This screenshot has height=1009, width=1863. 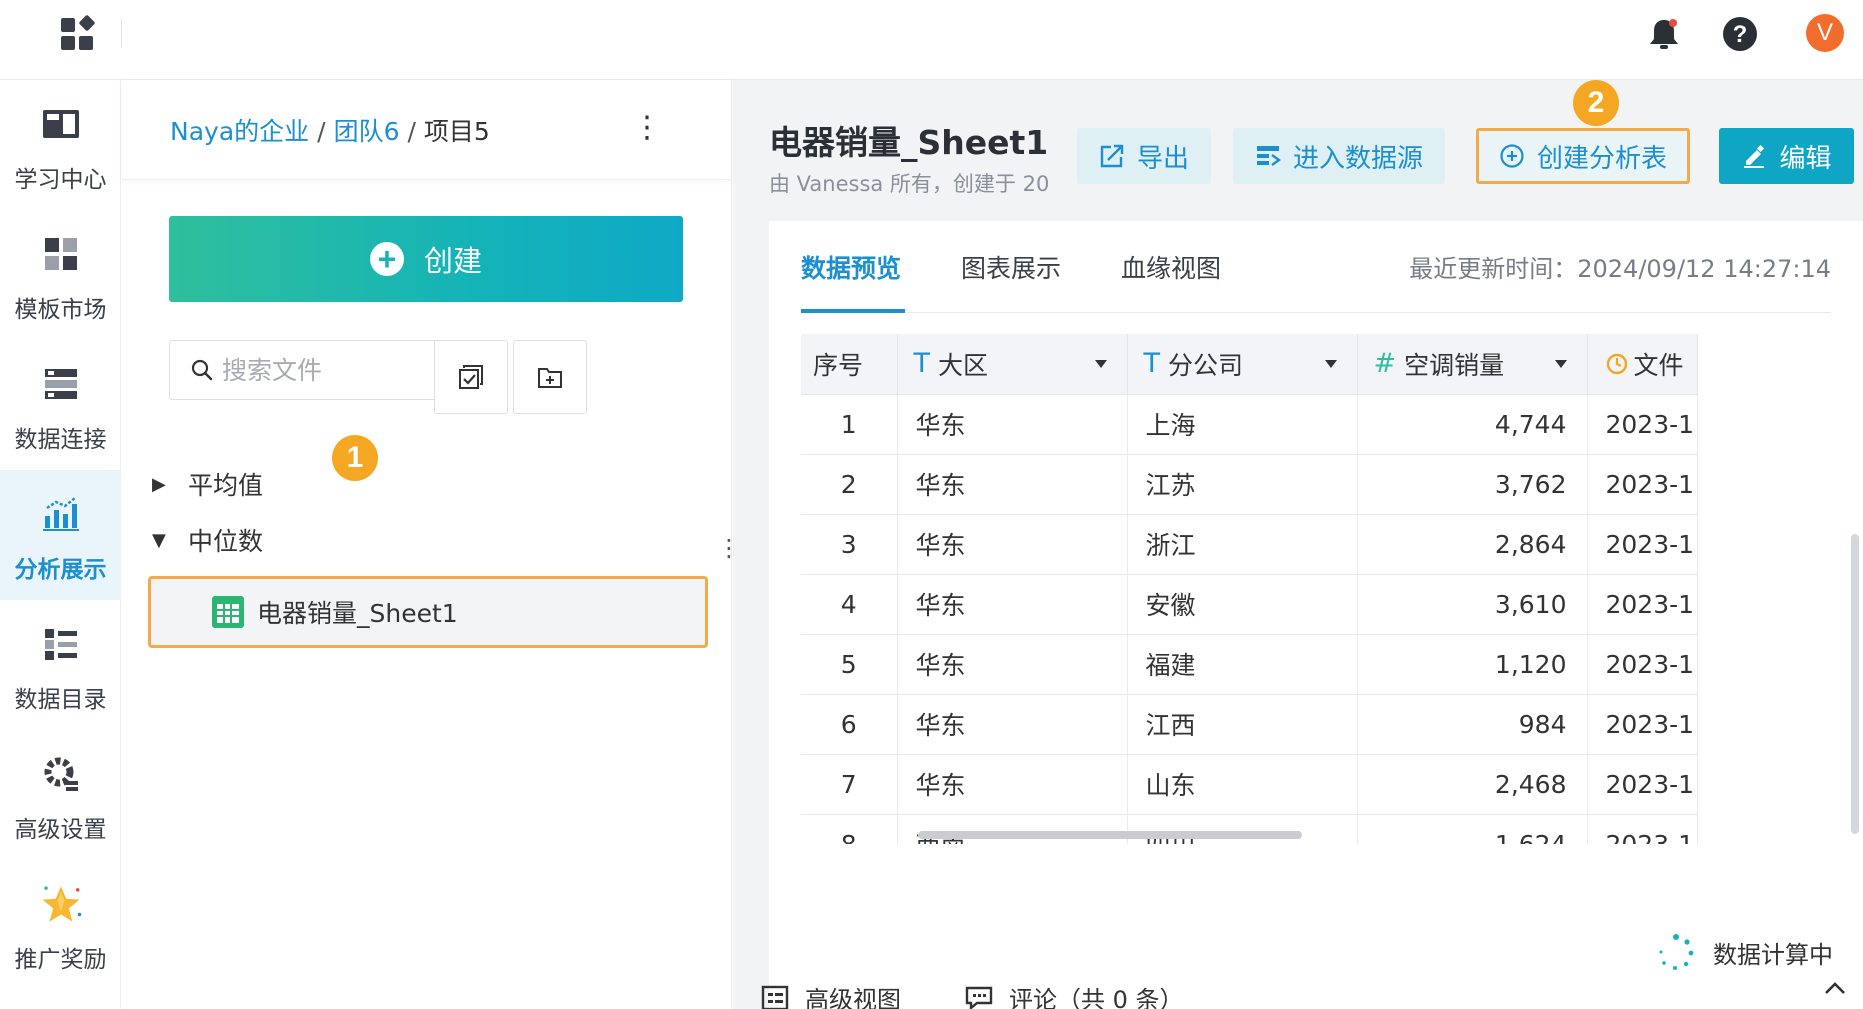 What do you see at coordinates (61, 774) in the screenshot?
I see `gear-icon` at bounding box center [61, 774].